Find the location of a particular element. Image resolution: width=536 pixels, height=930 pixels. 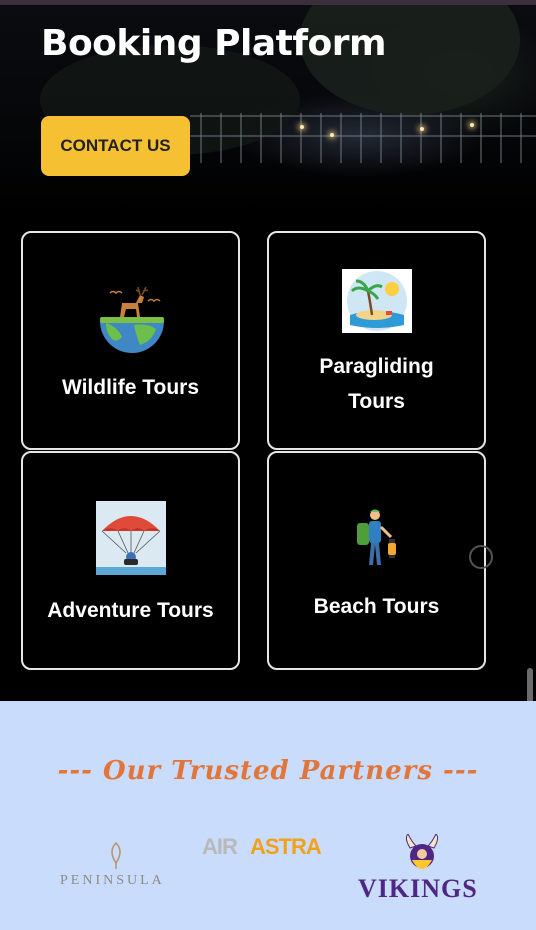

fence is located at coordinates (363, 138).